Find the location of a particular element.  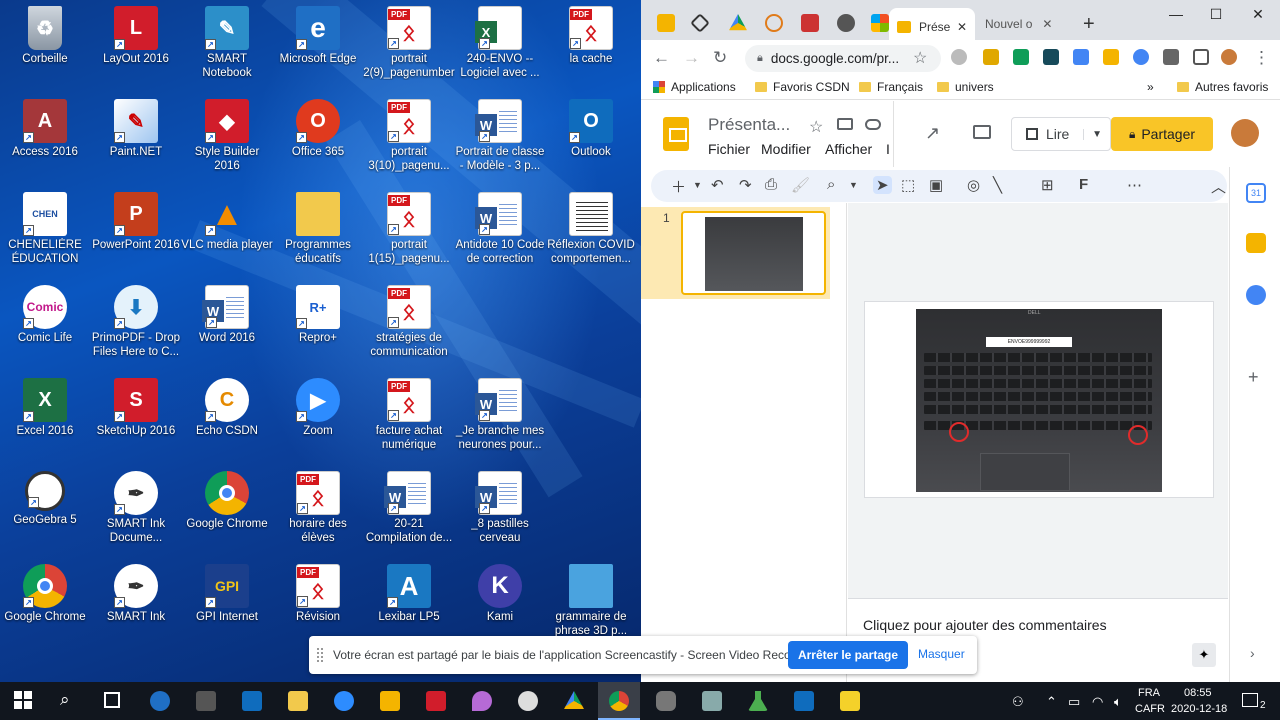

pinned-tab-drive is located at coordinates (738, 22).